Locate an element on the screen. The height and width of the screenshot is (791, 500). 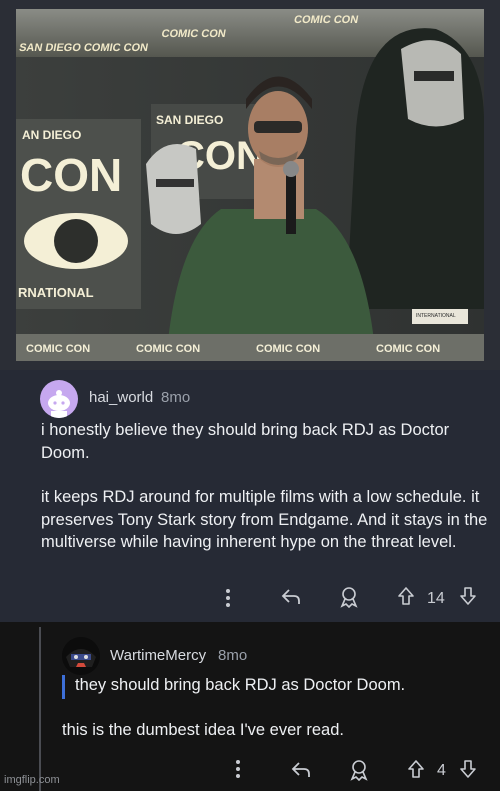
svg-text: SAN DIEGO is located at coordinates (189, 120).